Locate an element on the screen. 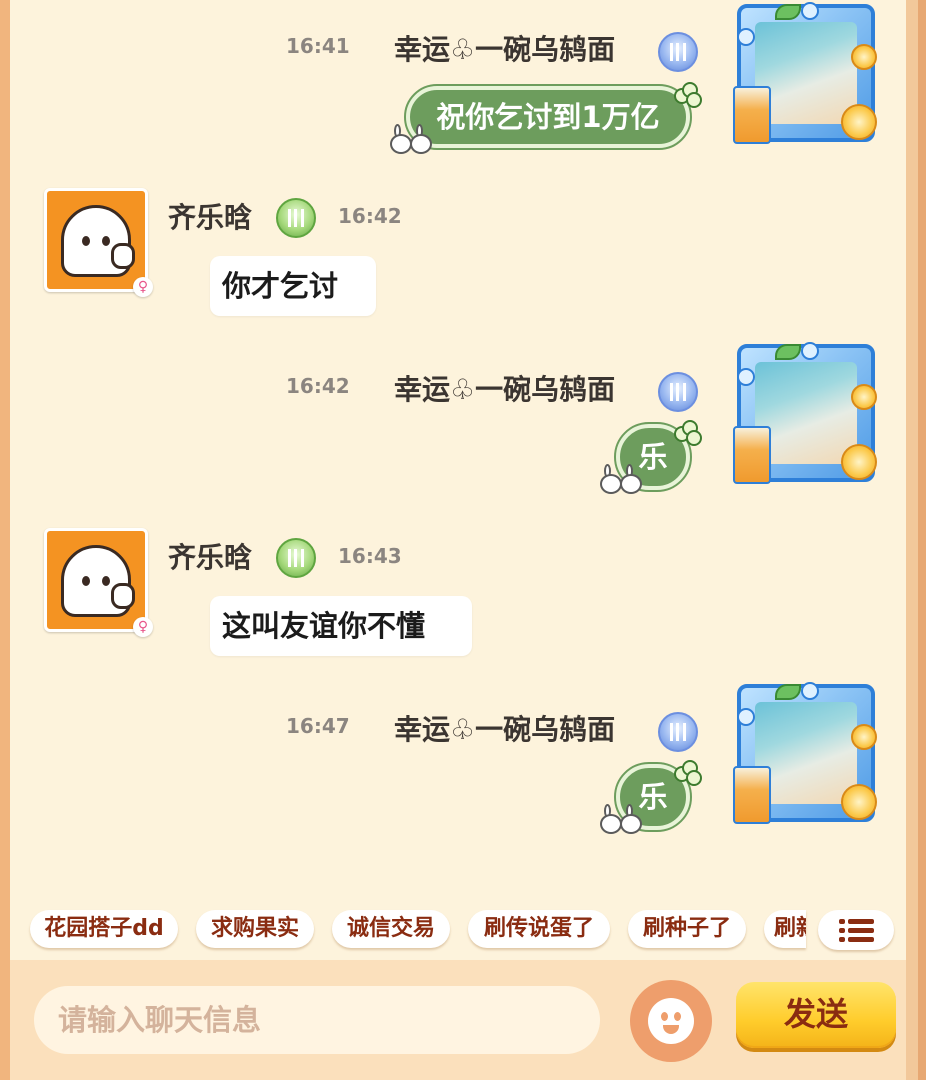 The width and height of the screenshot is (926, 1080). list-menu-icon is located at coordinates (856, 930).